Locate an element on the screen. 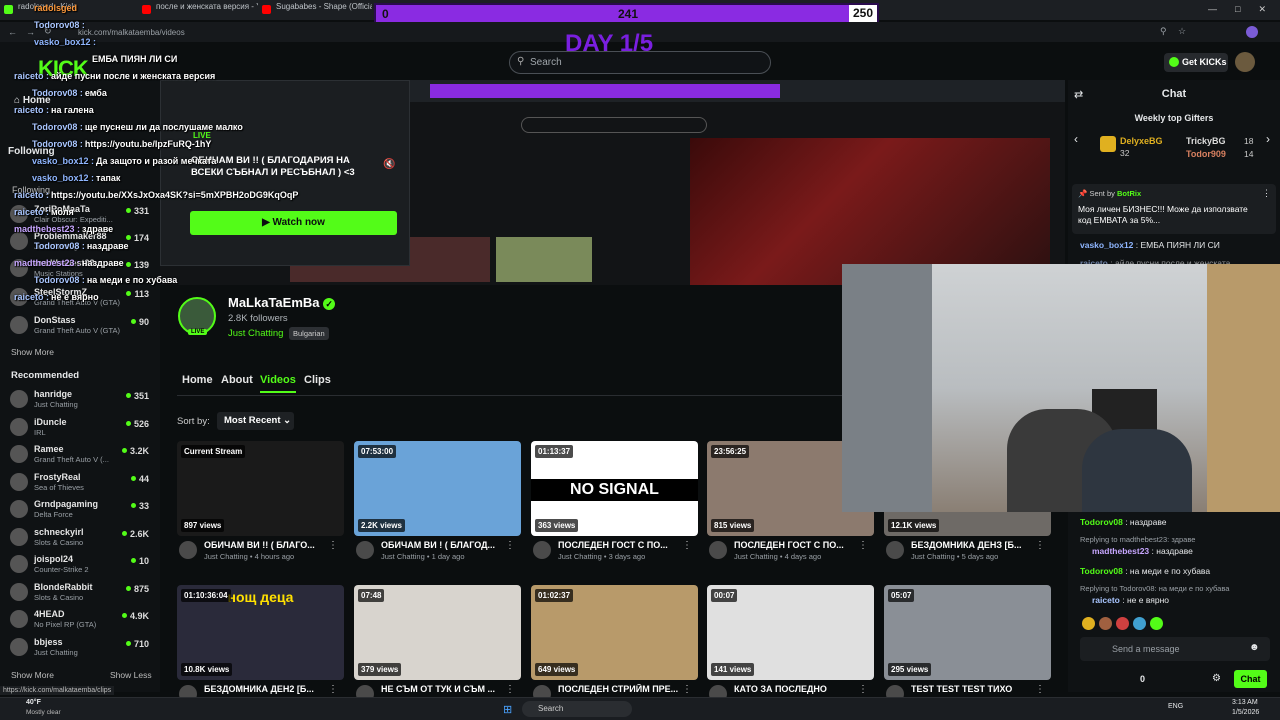 Image resolution: width=1280 pixels, height=720 pixels. view-count: 649 views is located at coordinates (557, 669).